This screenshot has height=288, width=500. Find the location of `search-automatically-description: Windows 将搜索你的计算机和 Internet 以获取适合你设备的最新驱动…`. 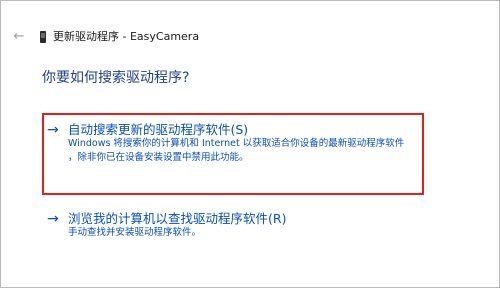

search-automatically-description: Windows 将搜索你的计算机和 Internet 以获取适合你设备的最新驱动… is located at coordinates (245, 151).